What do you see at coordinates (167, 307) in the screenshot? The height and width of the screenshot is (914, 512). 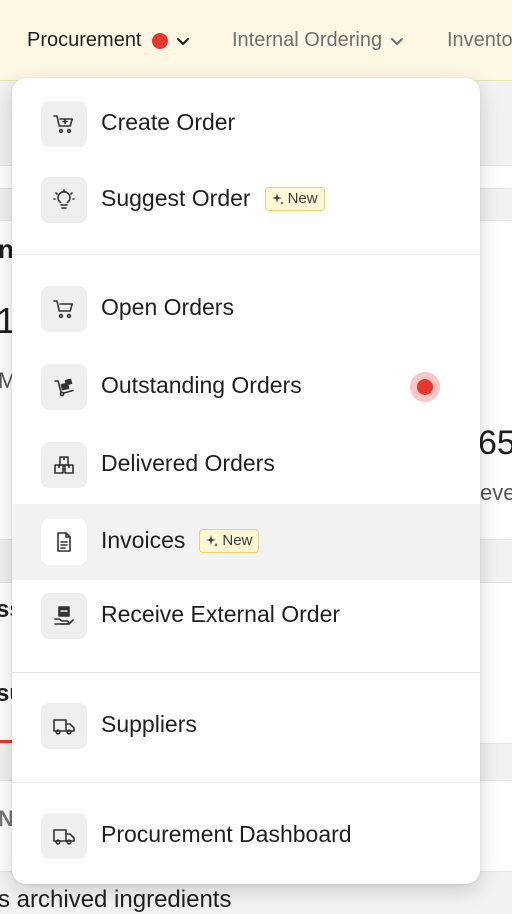 I see `menu-item-label: Open Orders` at bounding box center [167, 307].